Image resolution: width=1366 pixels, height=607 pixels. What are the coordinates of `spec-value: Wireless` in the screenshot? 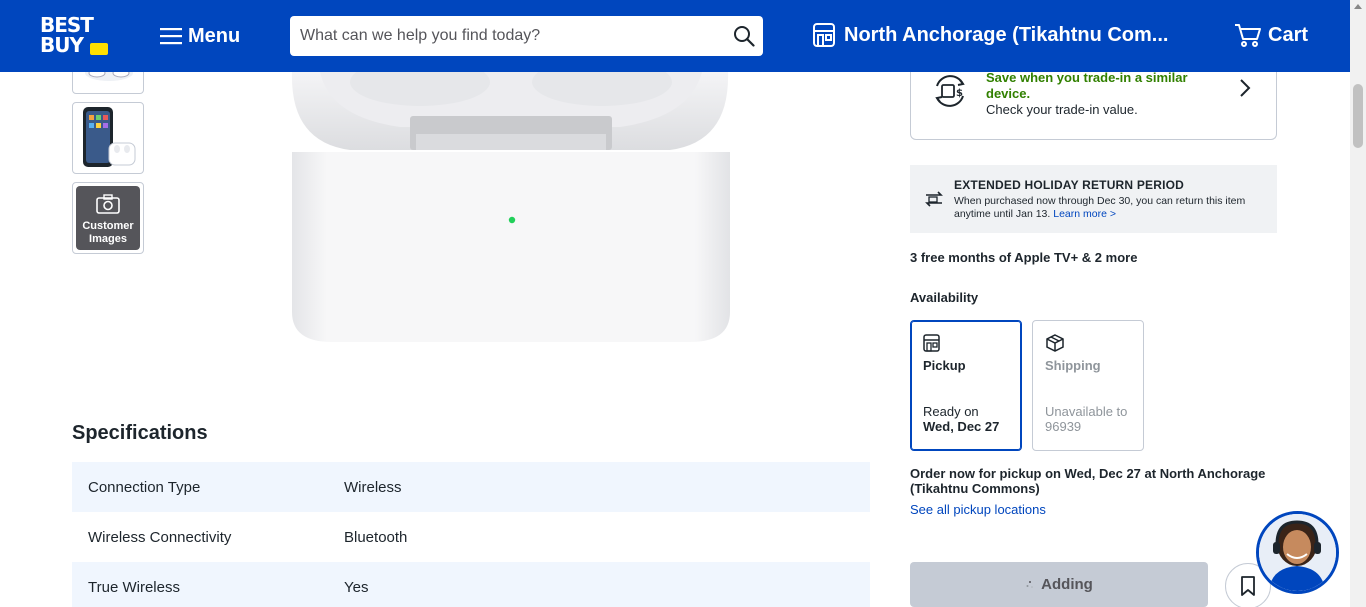 It's located at (373, 487).